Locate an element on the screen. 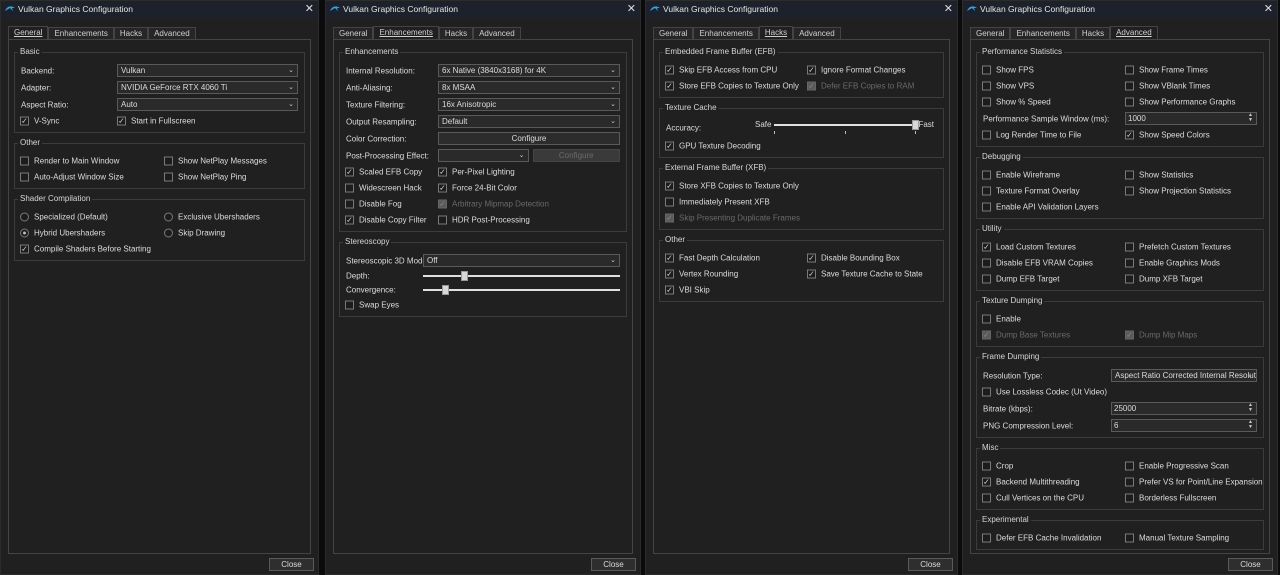  checkbox-v-sync: ✓ V-Sync is located at coordinates (39, 121).